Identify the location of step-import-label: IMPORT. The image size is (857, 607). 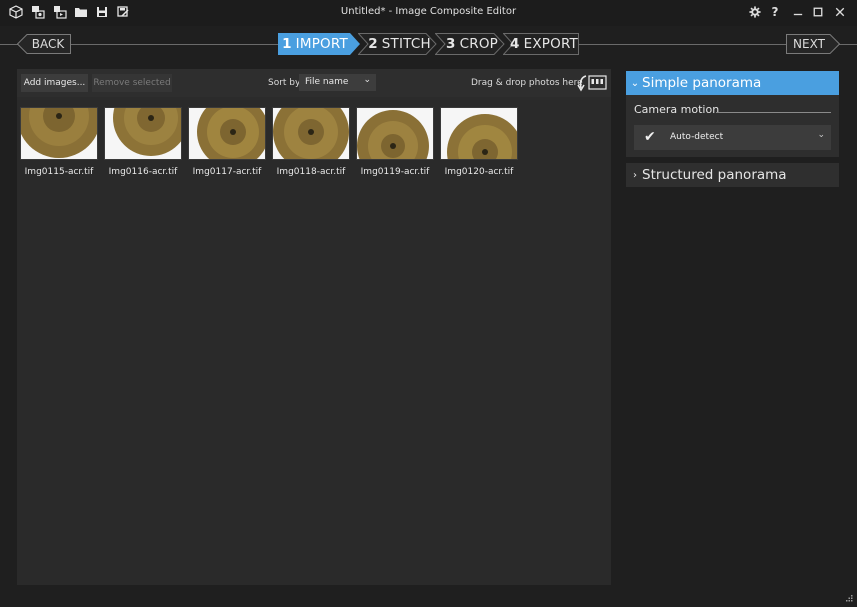
(321, 44).